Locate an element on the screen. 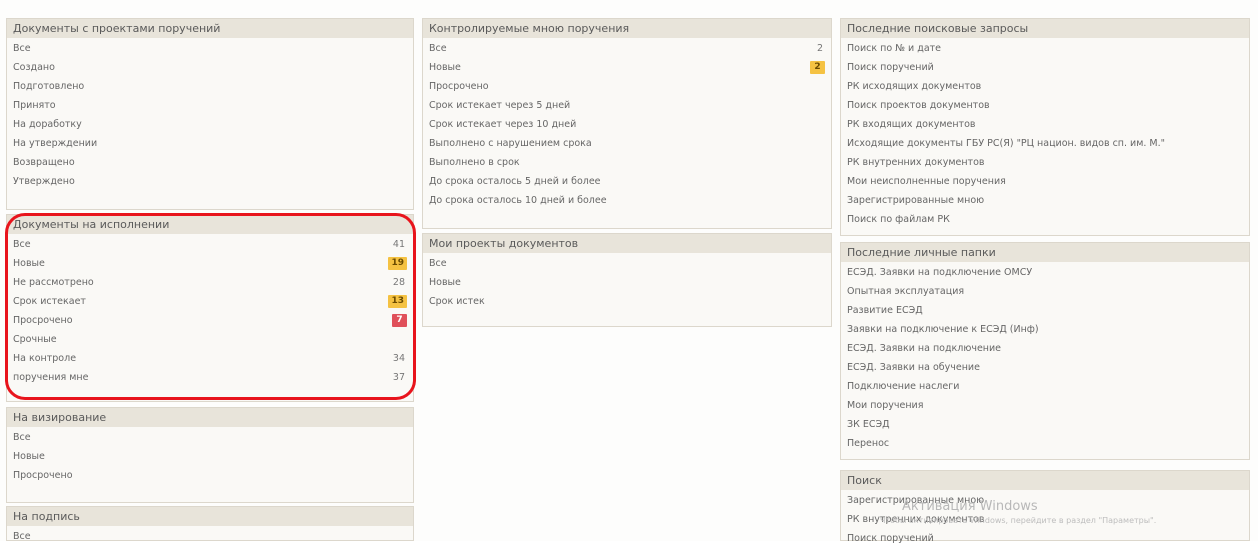  folder-link: Опытная эксплуатация is located at coordinates (1045, 291).